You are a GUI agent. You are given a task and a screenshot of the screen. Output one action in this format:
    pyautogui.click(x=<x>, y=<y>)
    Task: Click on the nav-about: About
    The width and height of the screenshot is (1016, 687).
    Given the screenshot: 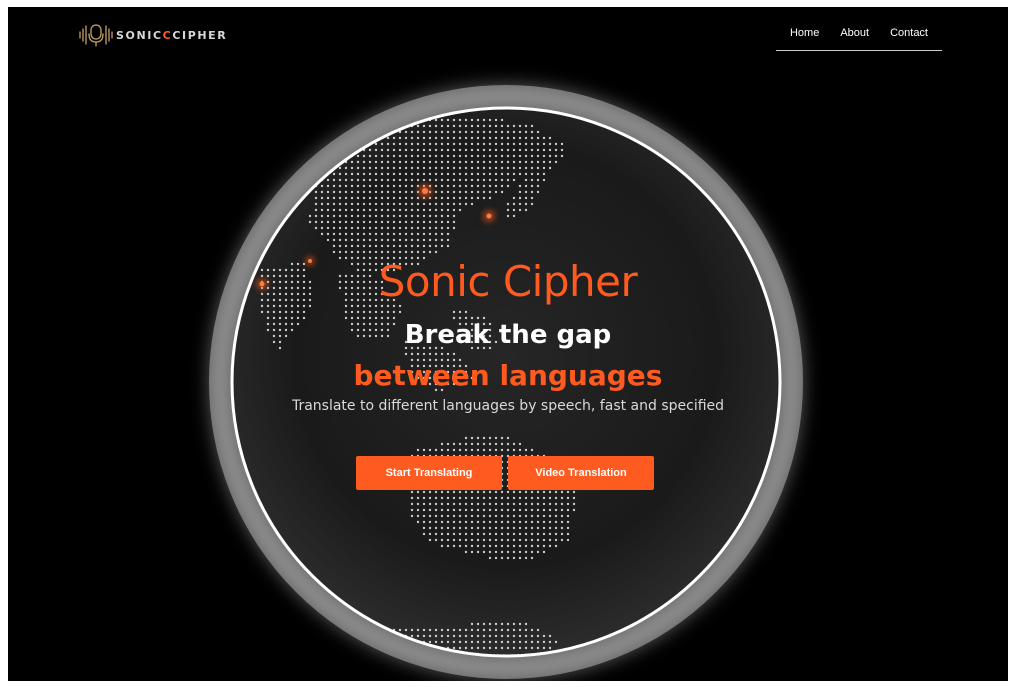 What is the action you would take?
    pyautogui.click(x=854, y=38)
    